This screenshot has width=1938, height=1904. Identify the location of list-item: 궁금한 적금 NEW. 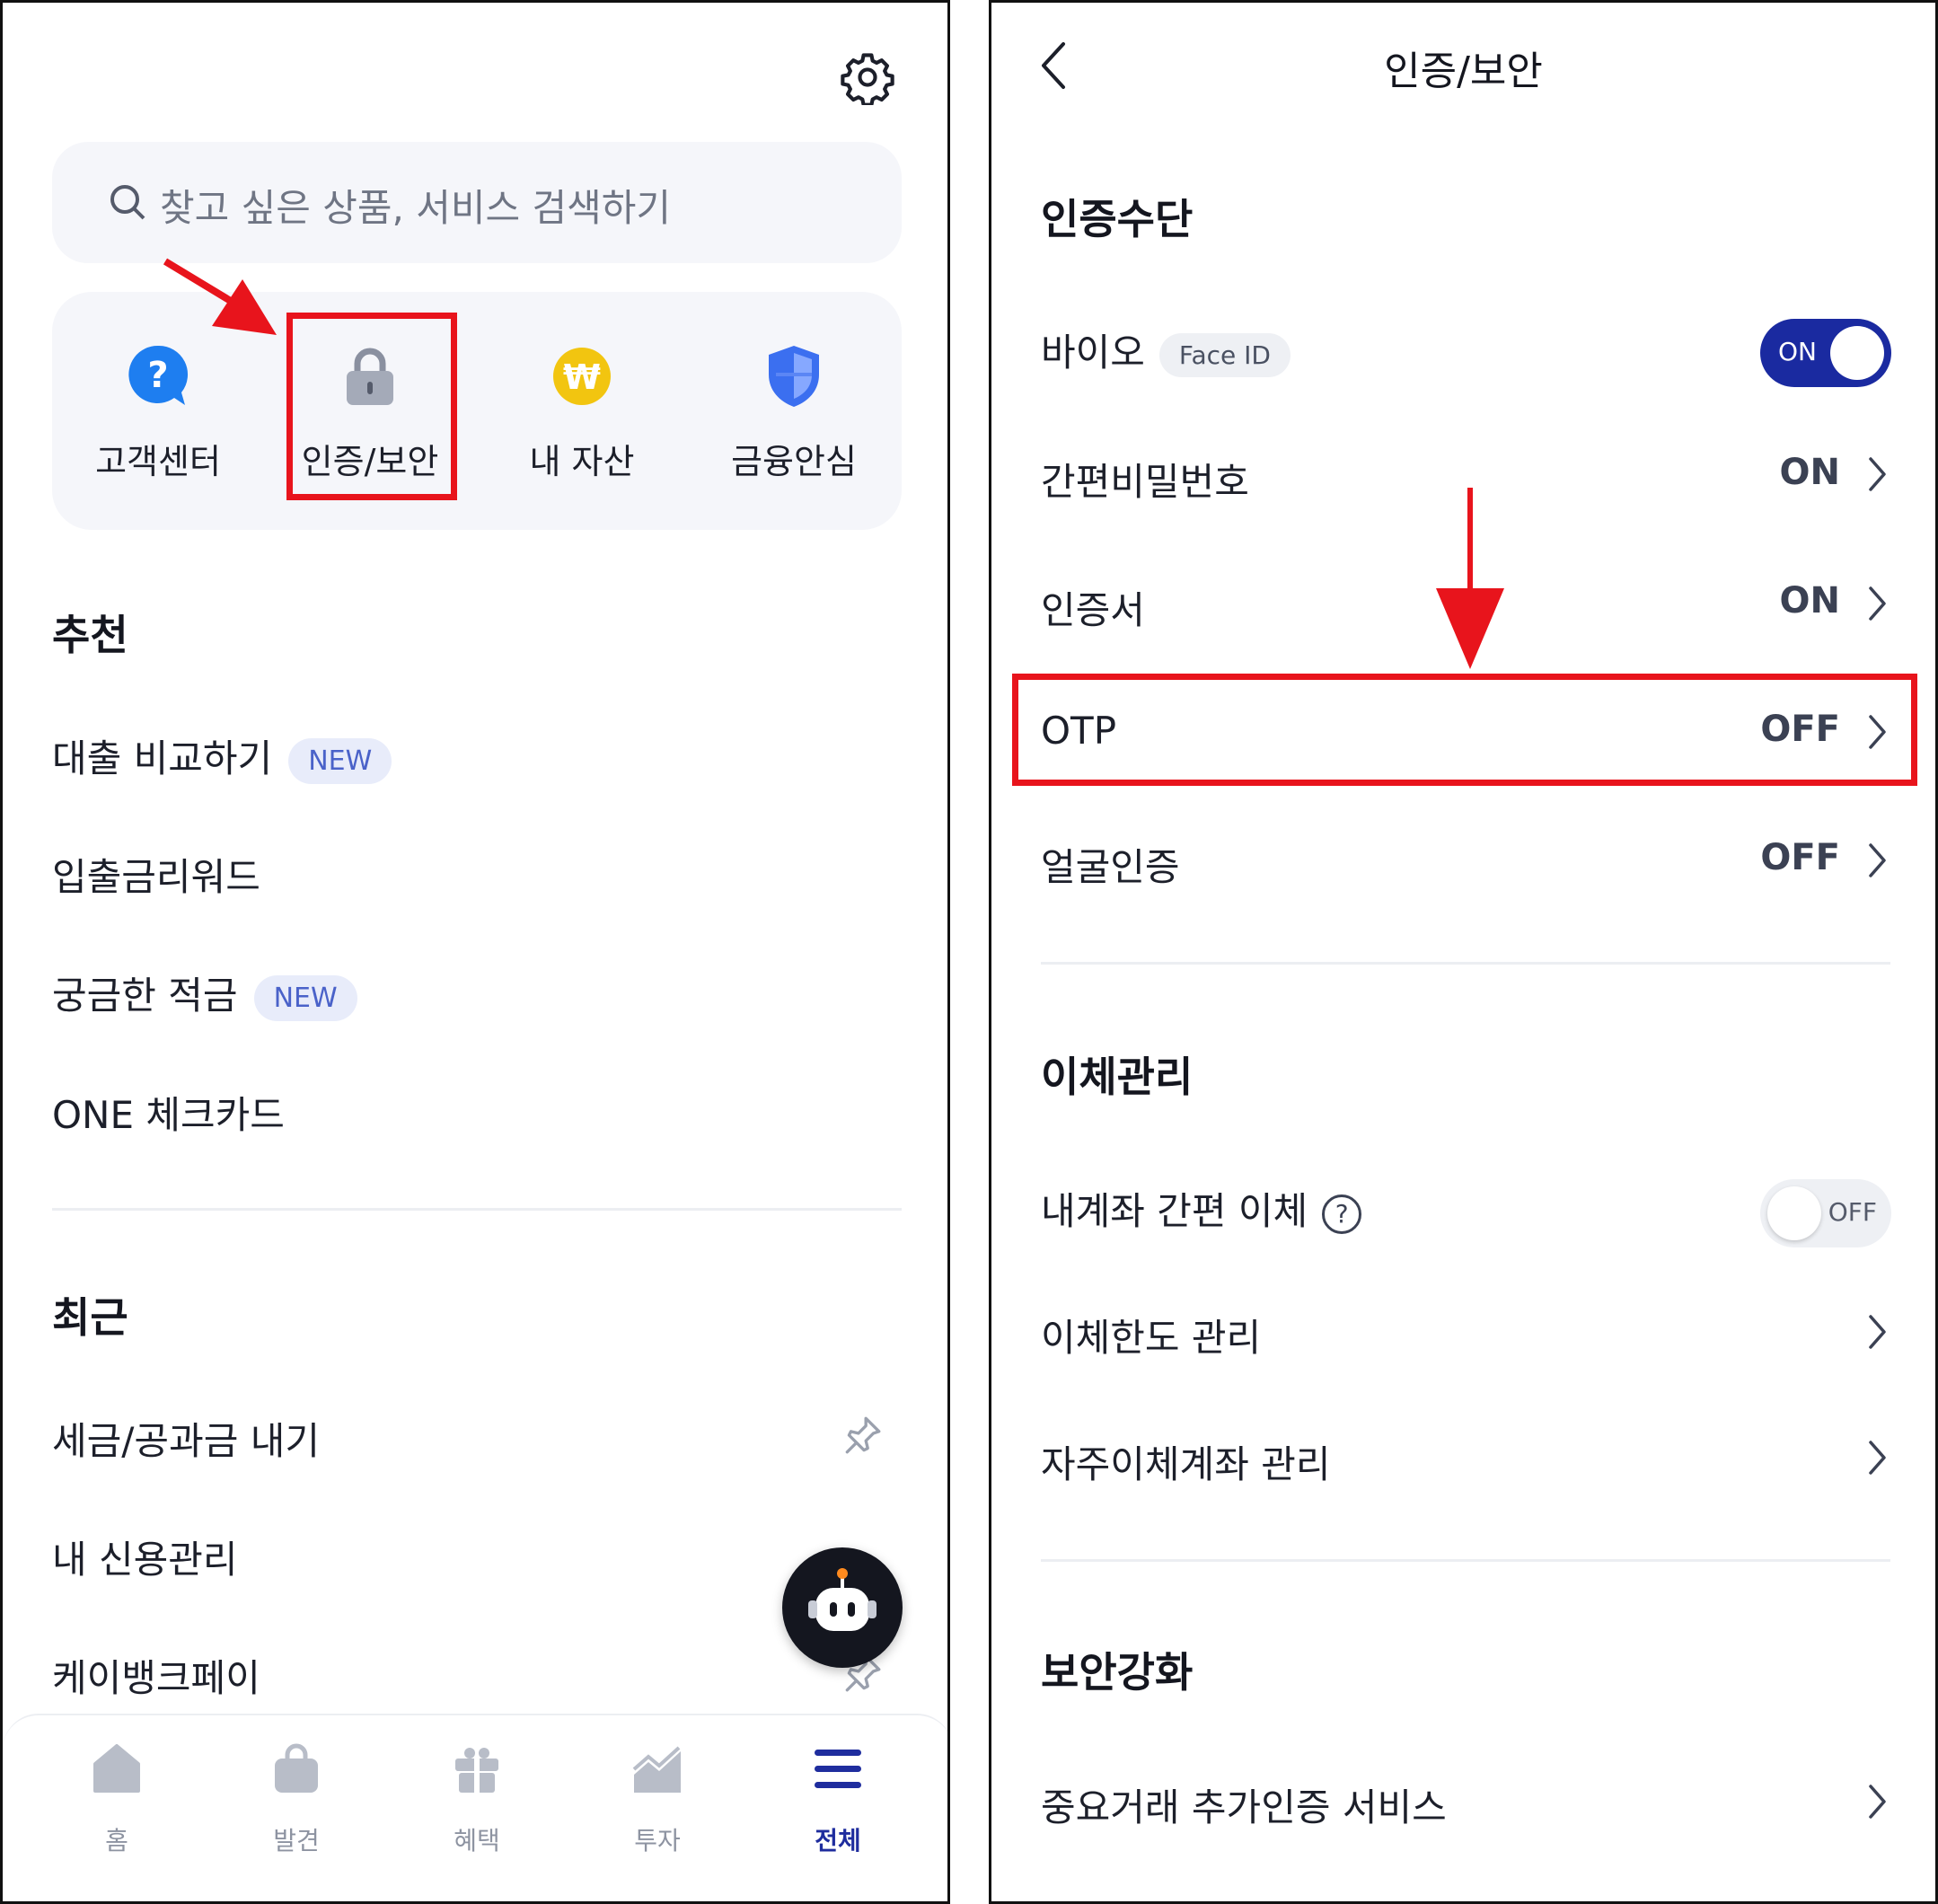
(204, 993).